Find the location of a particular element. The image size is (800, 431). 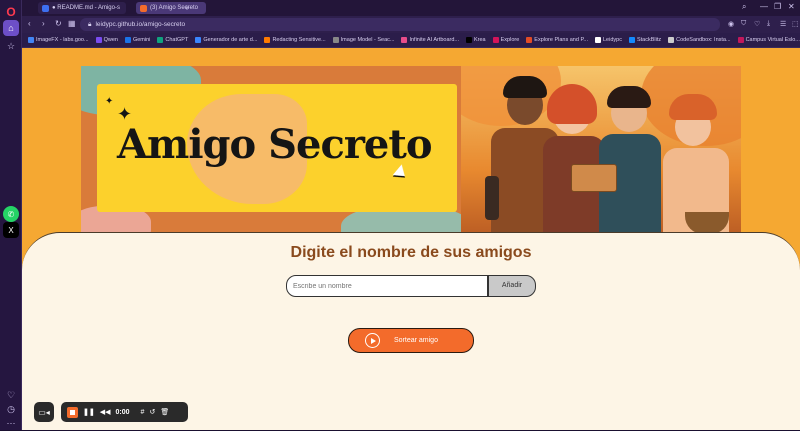

section-heading: Digite el nombre de sus amigos is located at coordinates (411, 252).